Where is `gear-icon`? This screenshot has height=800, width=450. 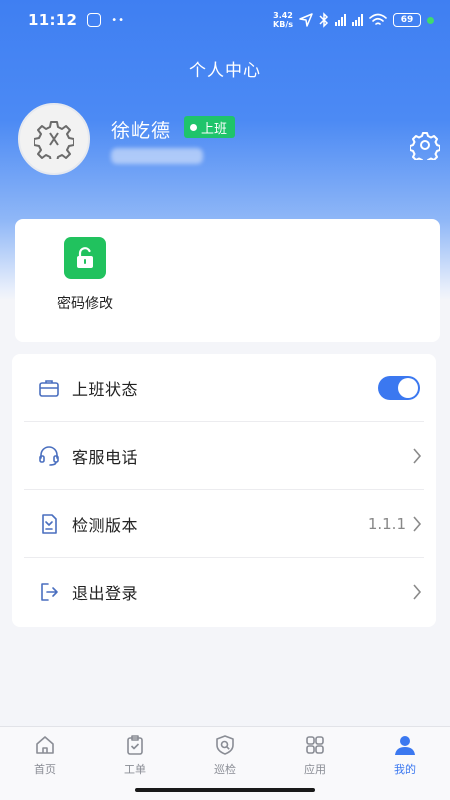 gear-icon is located at coordinates (425, 146).